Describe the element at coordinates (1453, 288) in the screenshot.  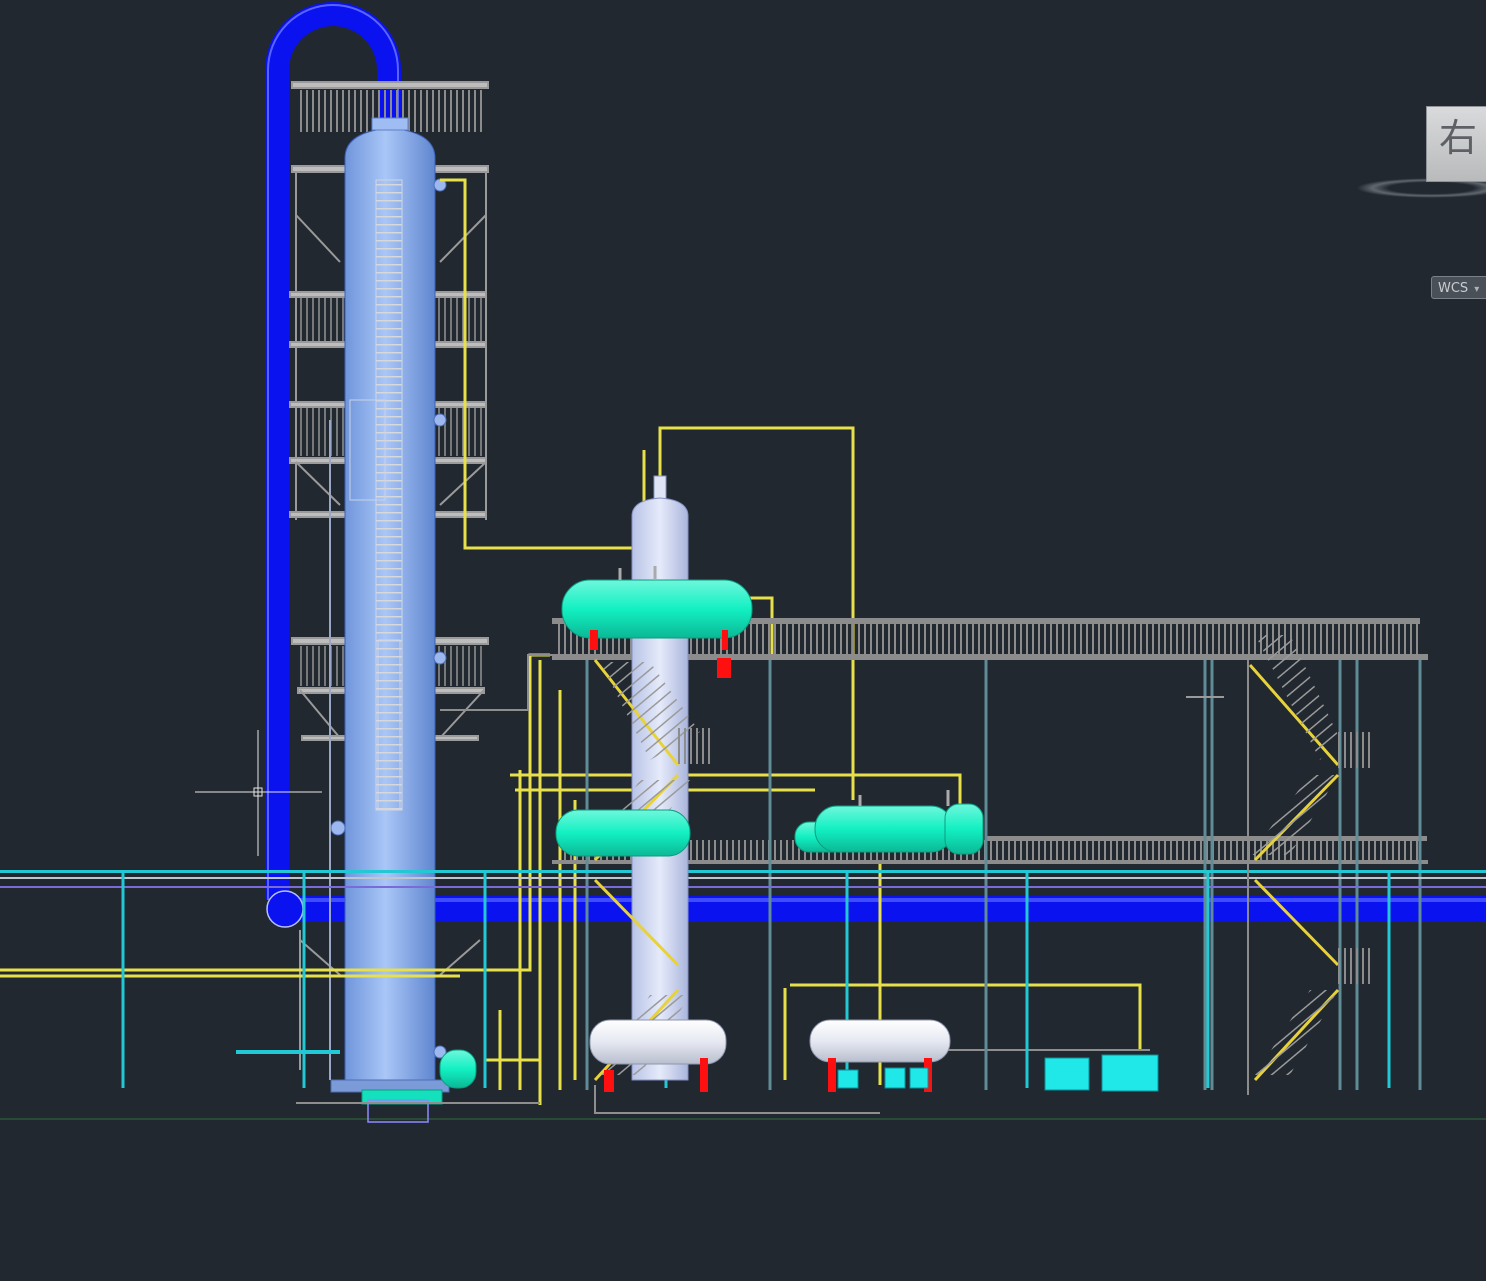
I see `ucs-menu-label: WCS` at that location.